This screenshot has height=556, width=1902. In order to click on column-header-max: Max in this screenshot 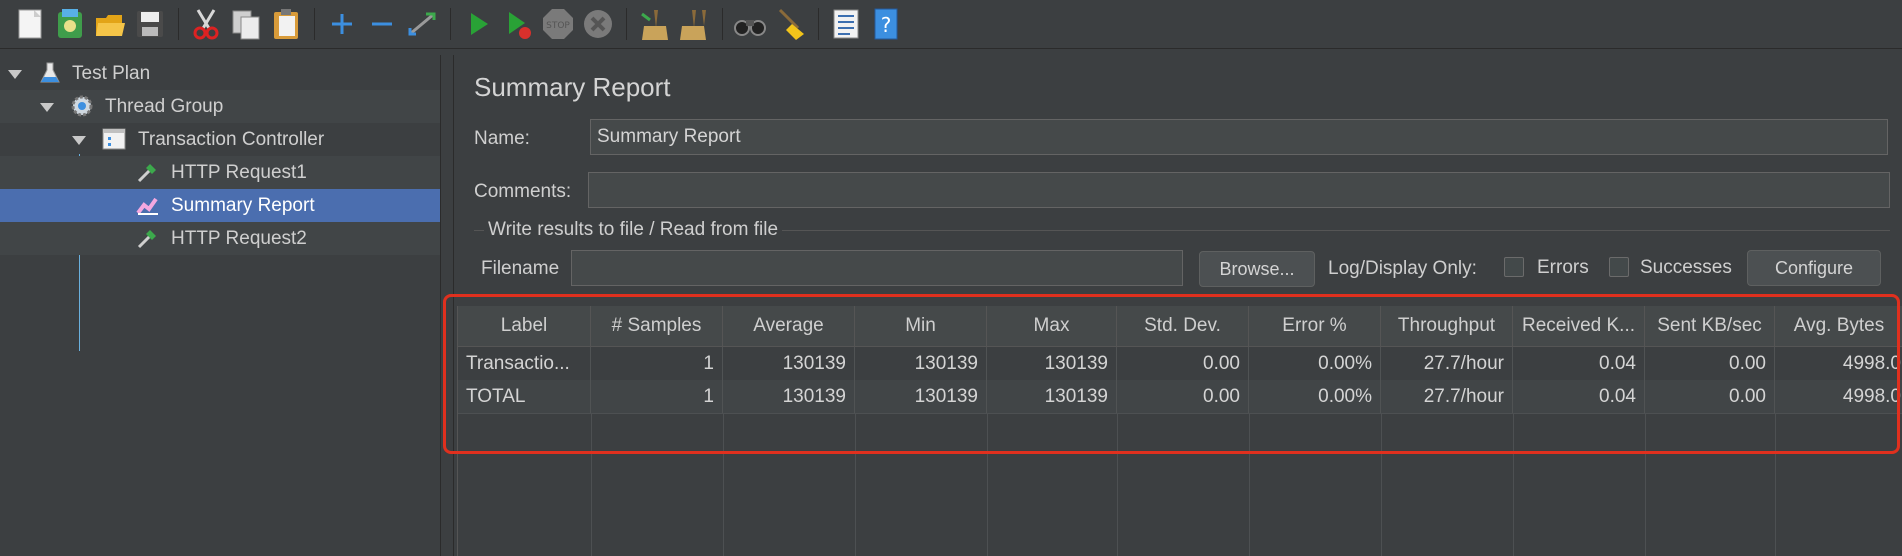, I will do `click(1052, 326)`.